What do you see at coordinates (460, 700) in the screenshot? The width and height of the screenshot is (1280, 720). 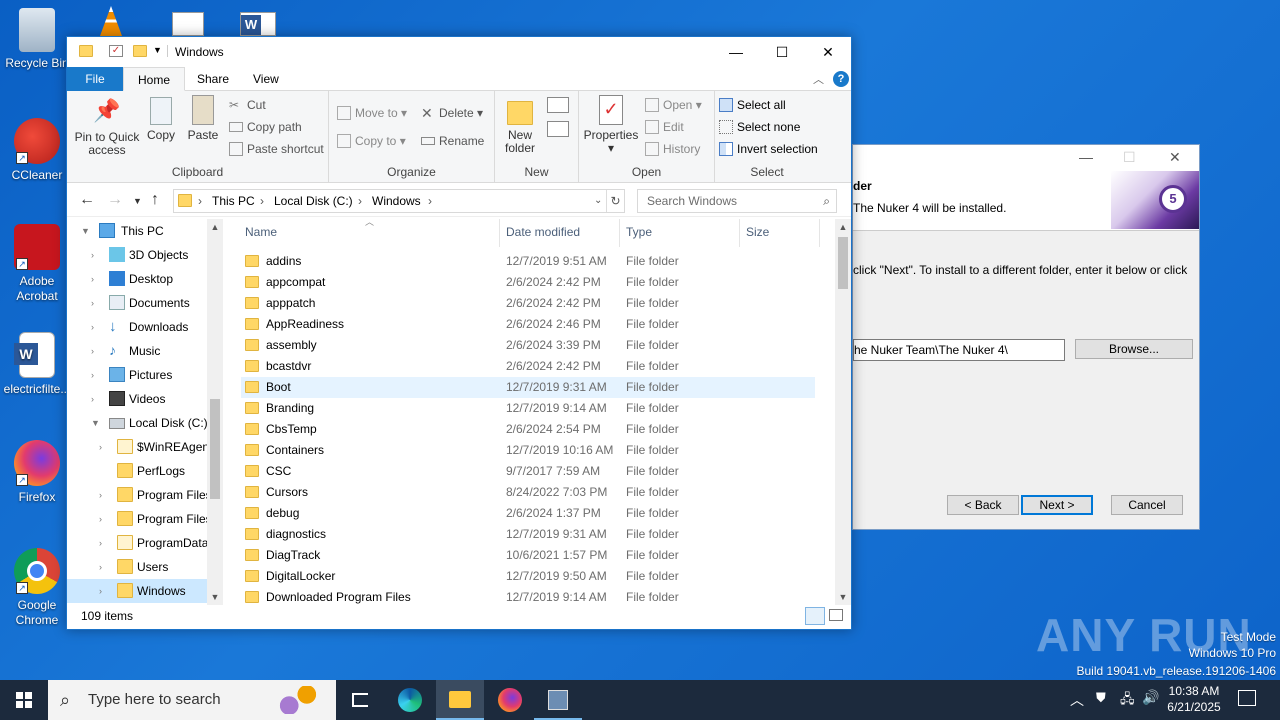 I see `file-explorer-taskbar-icon` at bounding box center [460, 700].